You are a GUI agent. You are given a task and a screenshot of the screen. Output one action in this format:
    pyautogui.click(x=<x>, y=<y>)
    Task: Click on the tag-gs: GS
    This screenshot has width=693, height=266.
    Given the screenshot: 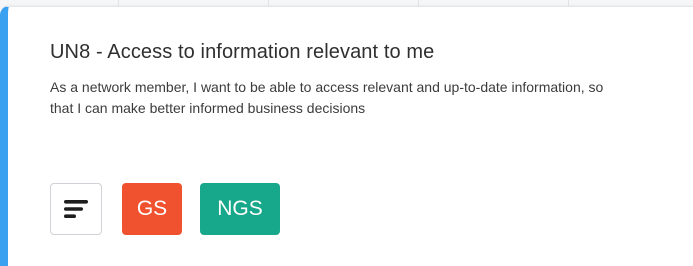 What is the action you would take?
    pyautogui.click(x=152, y=209)
    